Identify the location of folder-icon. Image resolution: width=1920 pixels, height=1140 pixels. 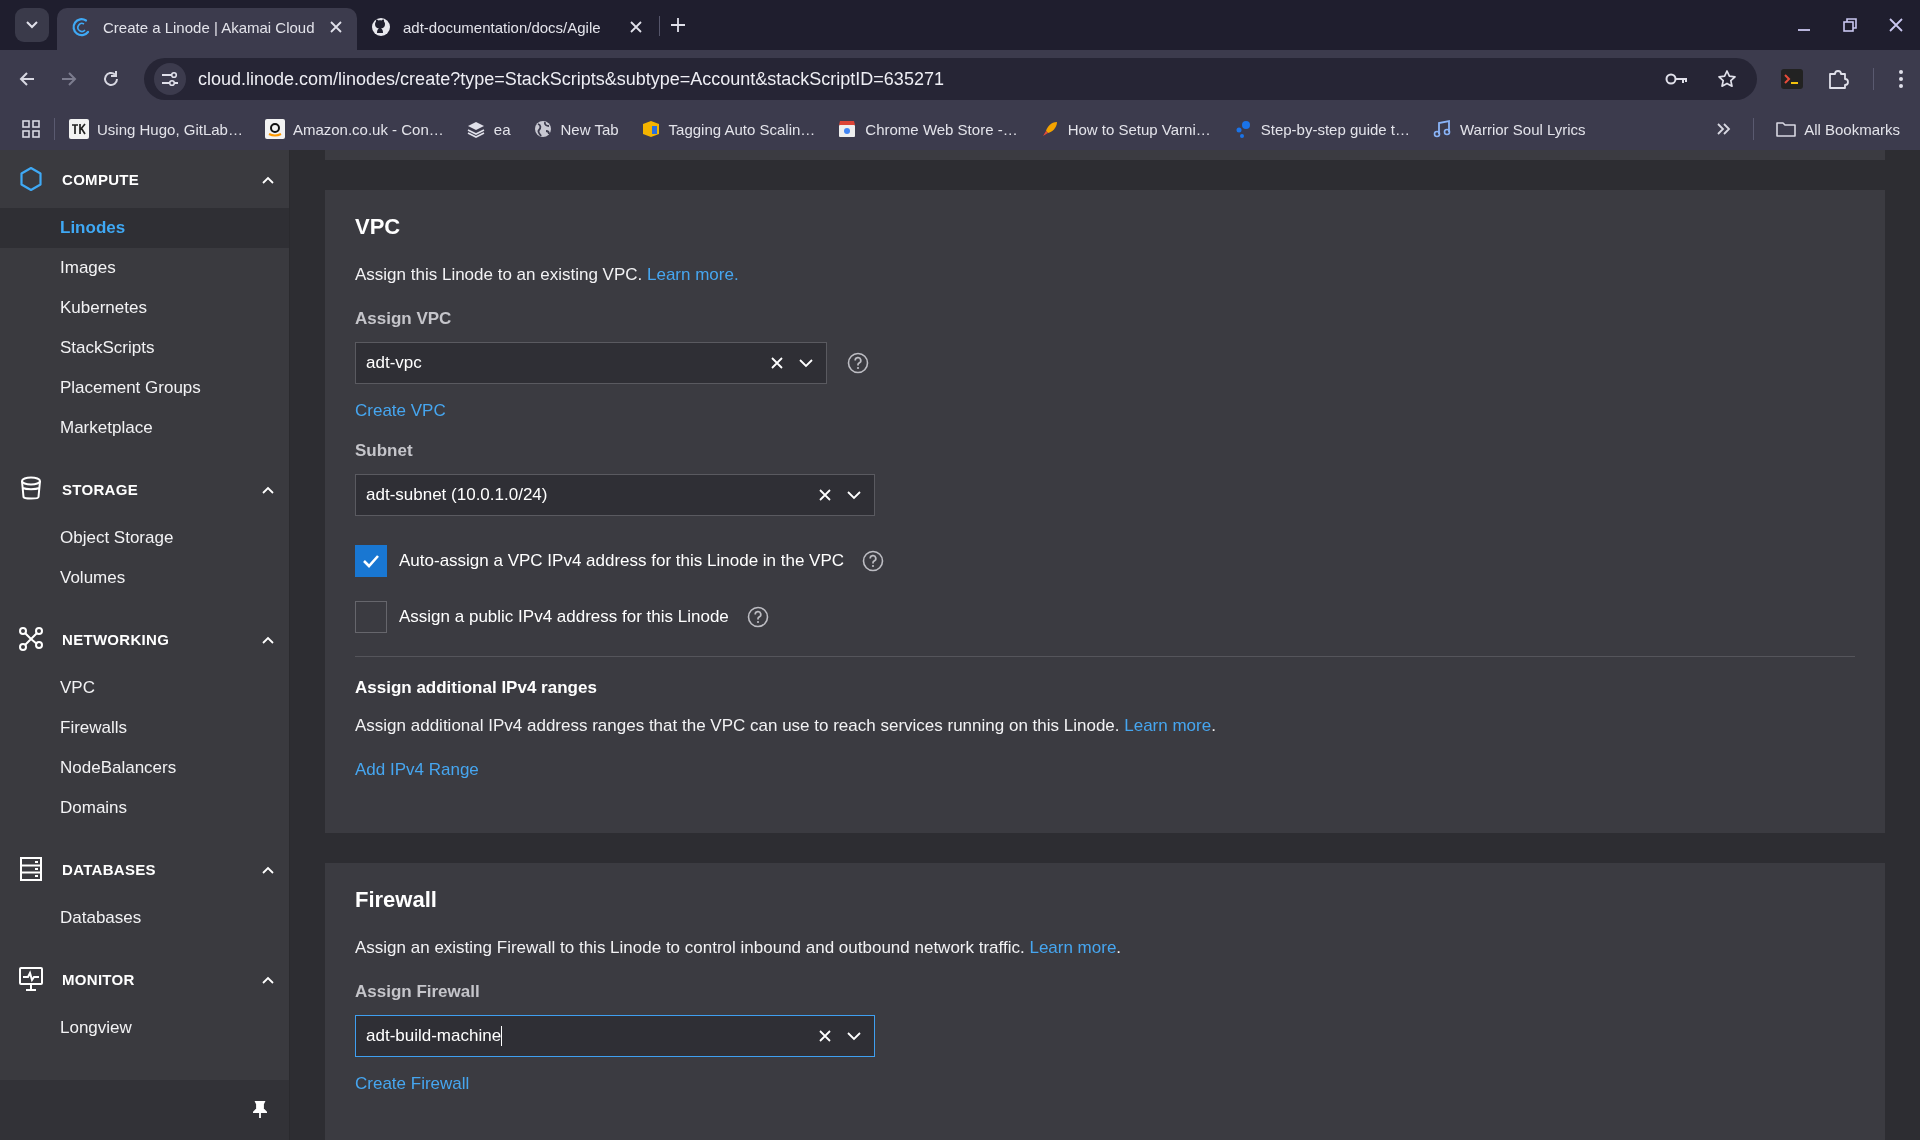
(1786, 129).